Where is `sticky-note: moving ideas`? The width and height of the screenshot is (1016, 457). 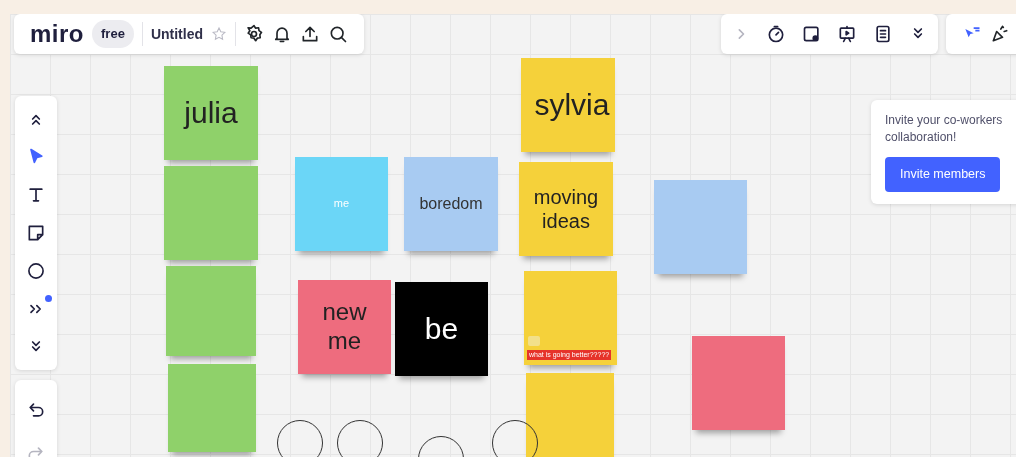 sticky-note: moving ideas is located at coordinates (566, 209).